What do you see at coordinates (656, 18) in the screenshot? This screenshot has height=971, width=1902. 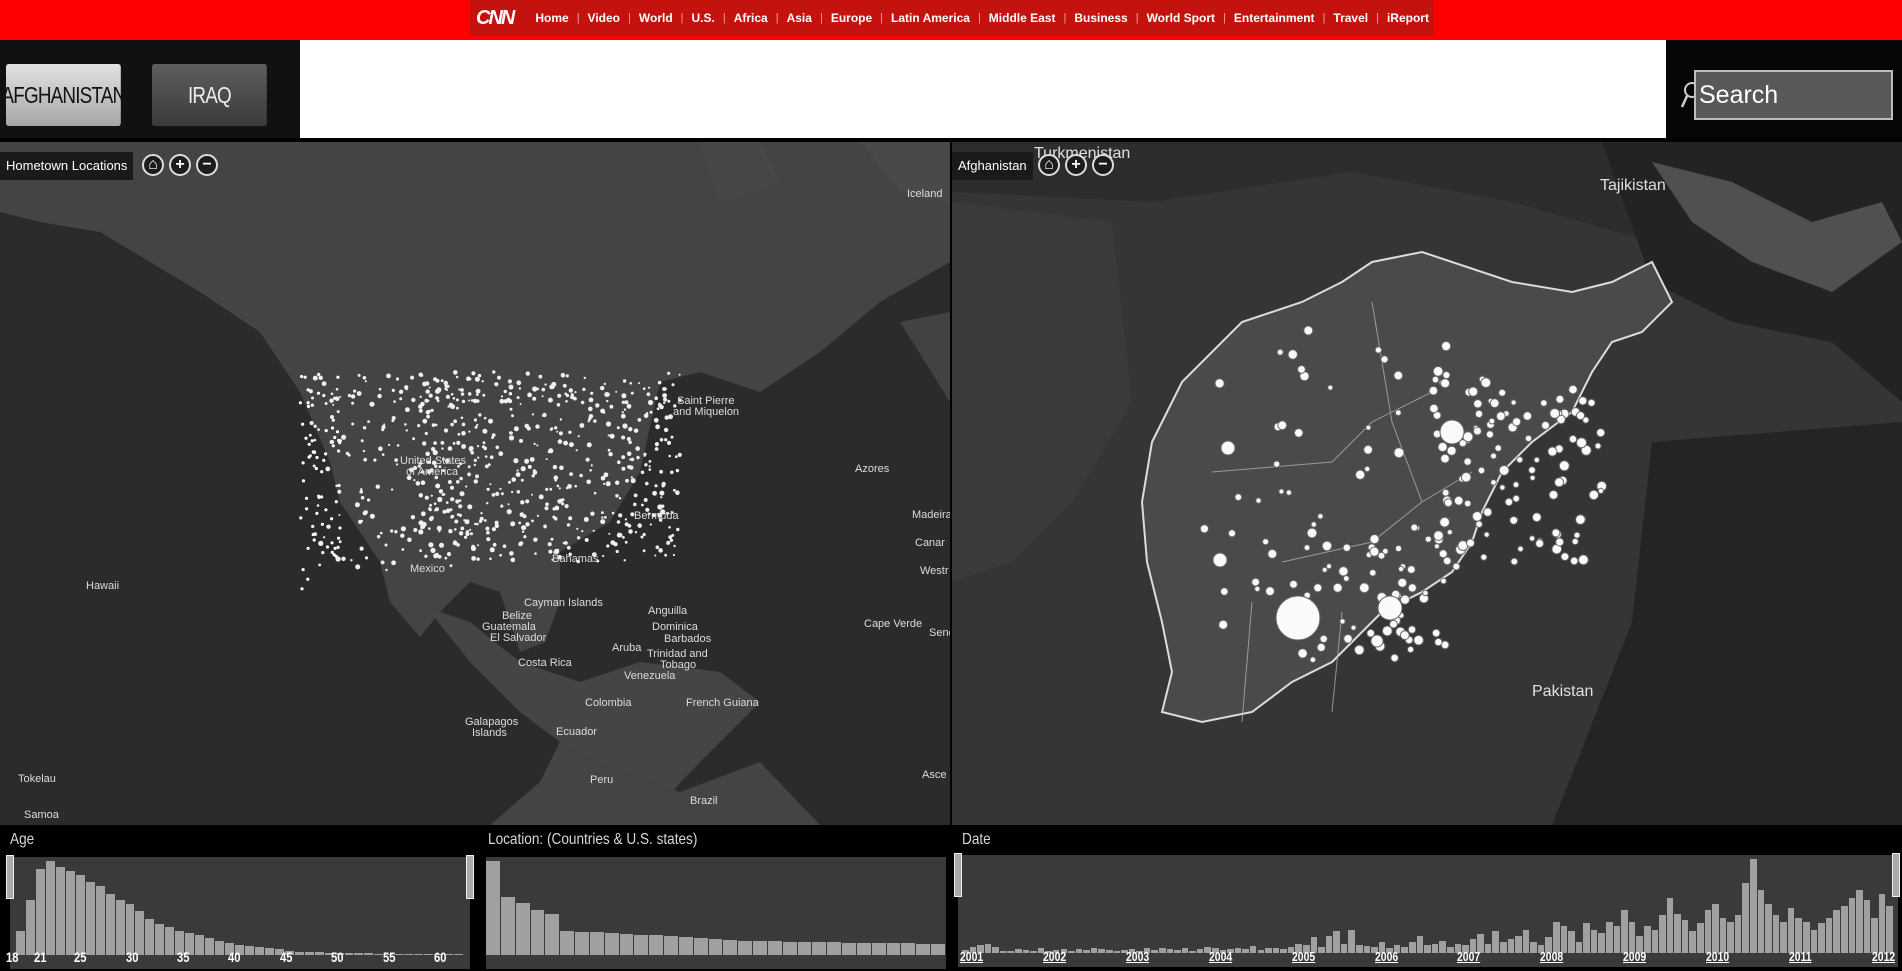 I see `nav-link: World` at bounding box center [656, 18].